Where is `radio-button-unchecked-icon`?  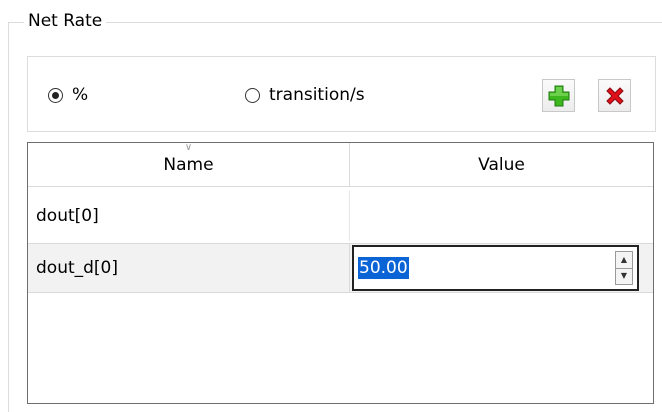
radio-button-unchecked-icon is located at coordinates (252, 95).